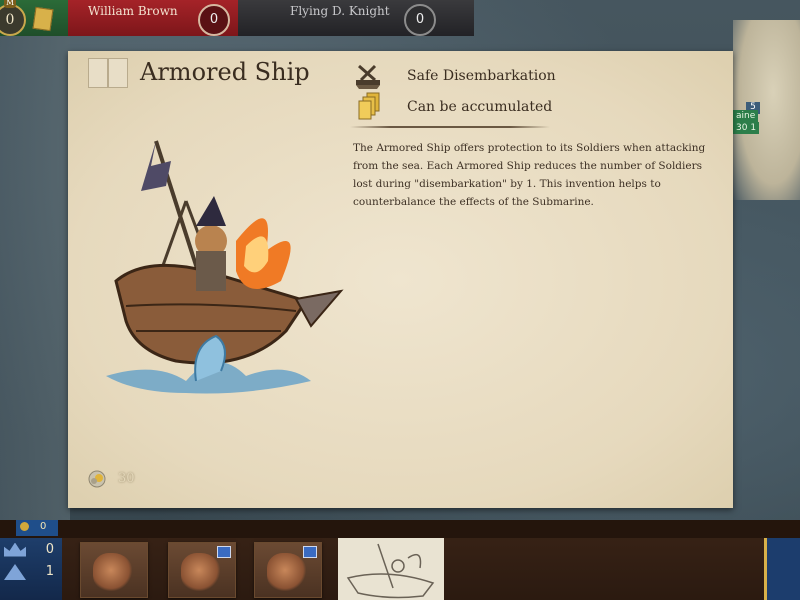 The height and width of the screenshot is (600, 800). I want to click on resource-badge-letter: M, so click(10, 4).